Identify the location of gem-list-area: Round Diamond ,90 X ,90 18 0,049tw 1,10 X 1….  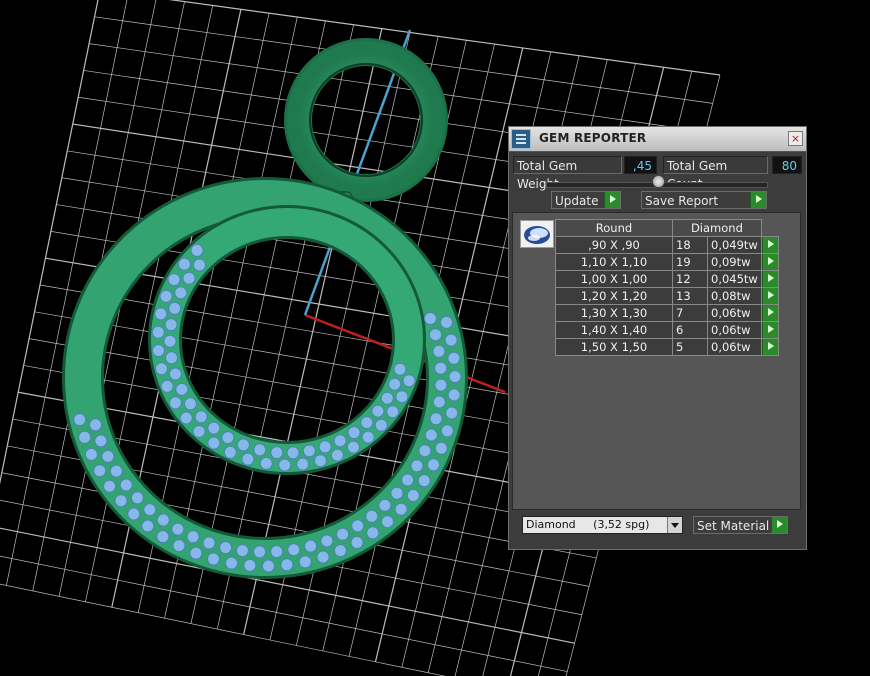
(656, 361).